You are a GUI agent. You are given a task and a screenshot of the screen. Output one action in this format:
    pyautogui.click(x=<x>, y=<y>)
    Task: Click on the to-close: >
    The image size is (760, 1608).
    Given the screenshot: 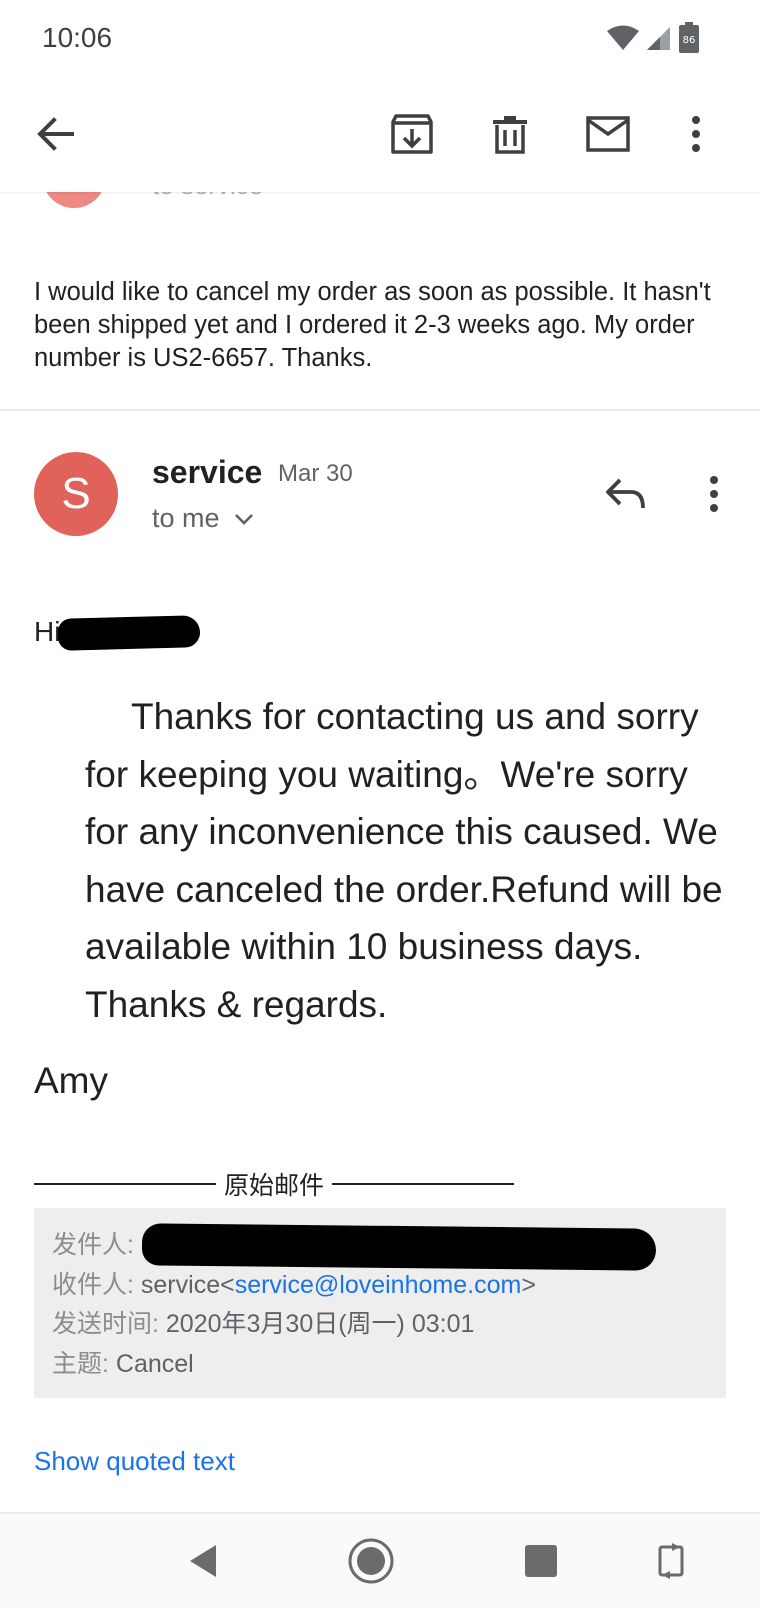 What is the action you would take?
    pyautogui.click(x=528, y=1284)
    